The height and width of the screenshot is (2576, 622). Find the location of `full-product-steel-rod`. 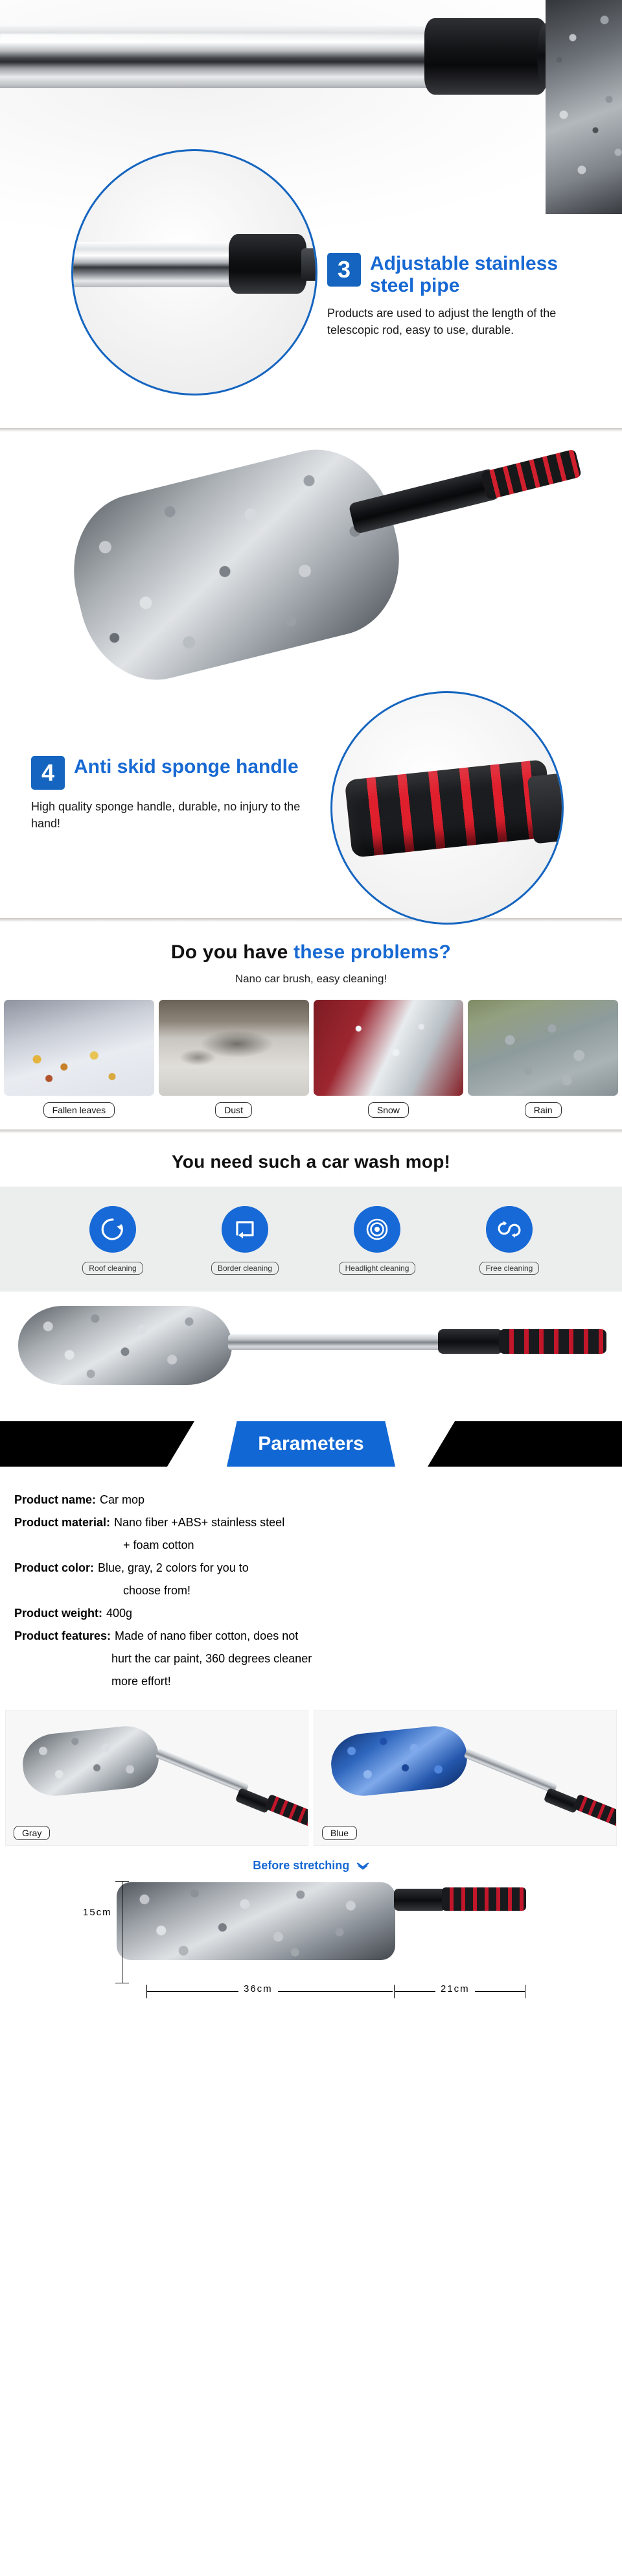

full-product-steel-rod is located at coordinates (335, 1342).